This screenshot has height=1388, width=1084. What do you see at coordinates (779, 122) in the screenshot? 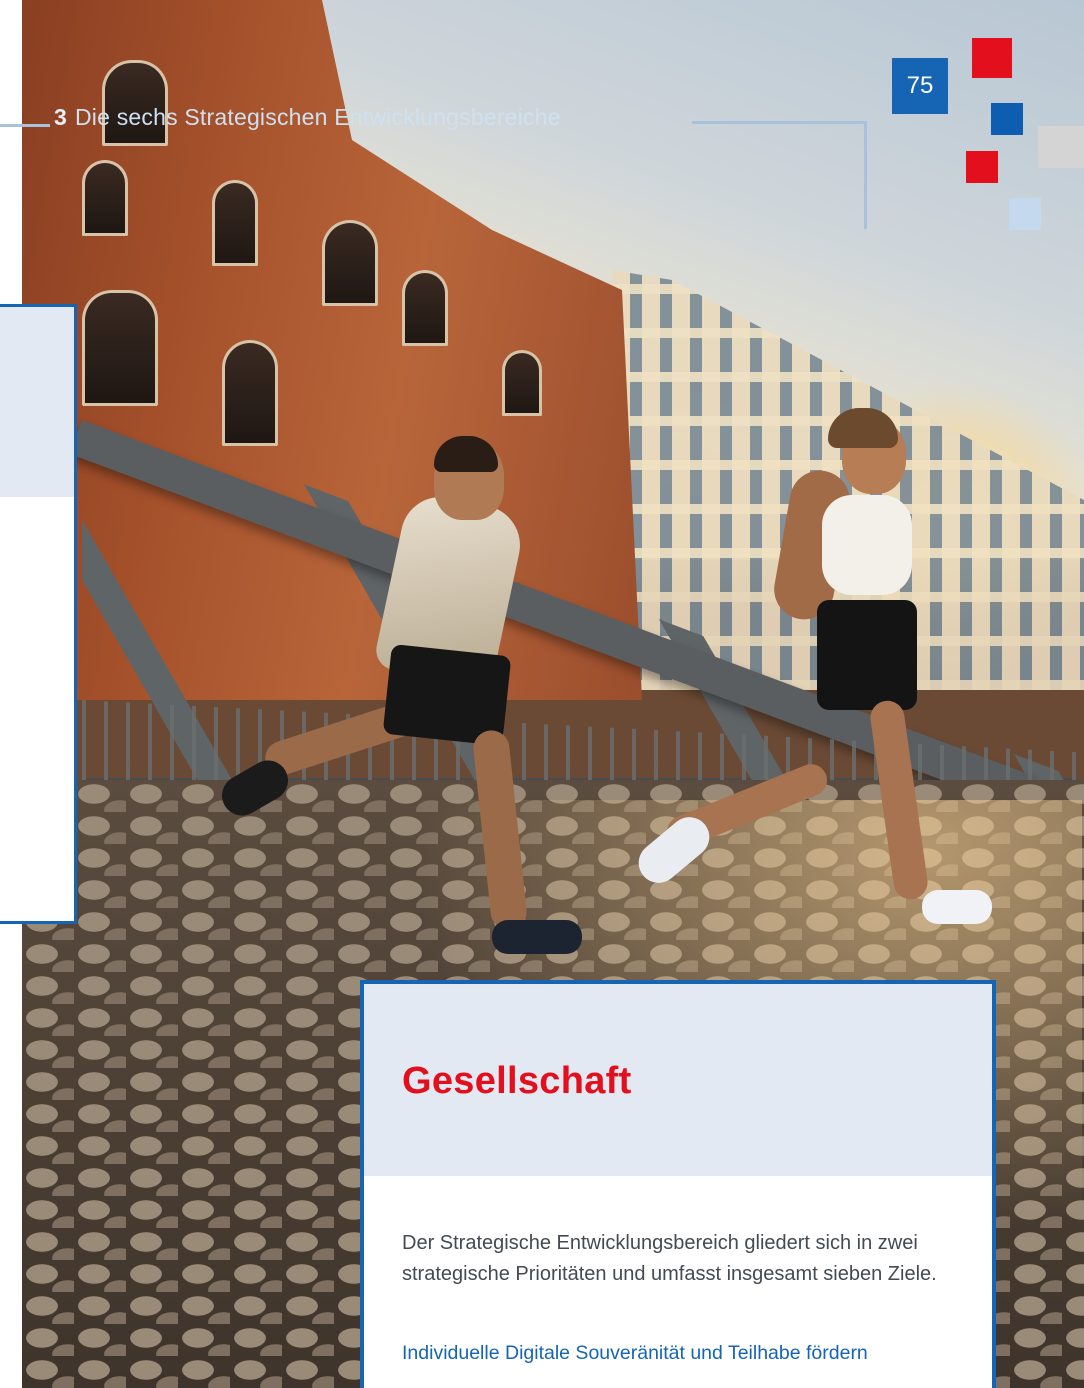
I see `header-rule-right` at bounding box center [779, 122].